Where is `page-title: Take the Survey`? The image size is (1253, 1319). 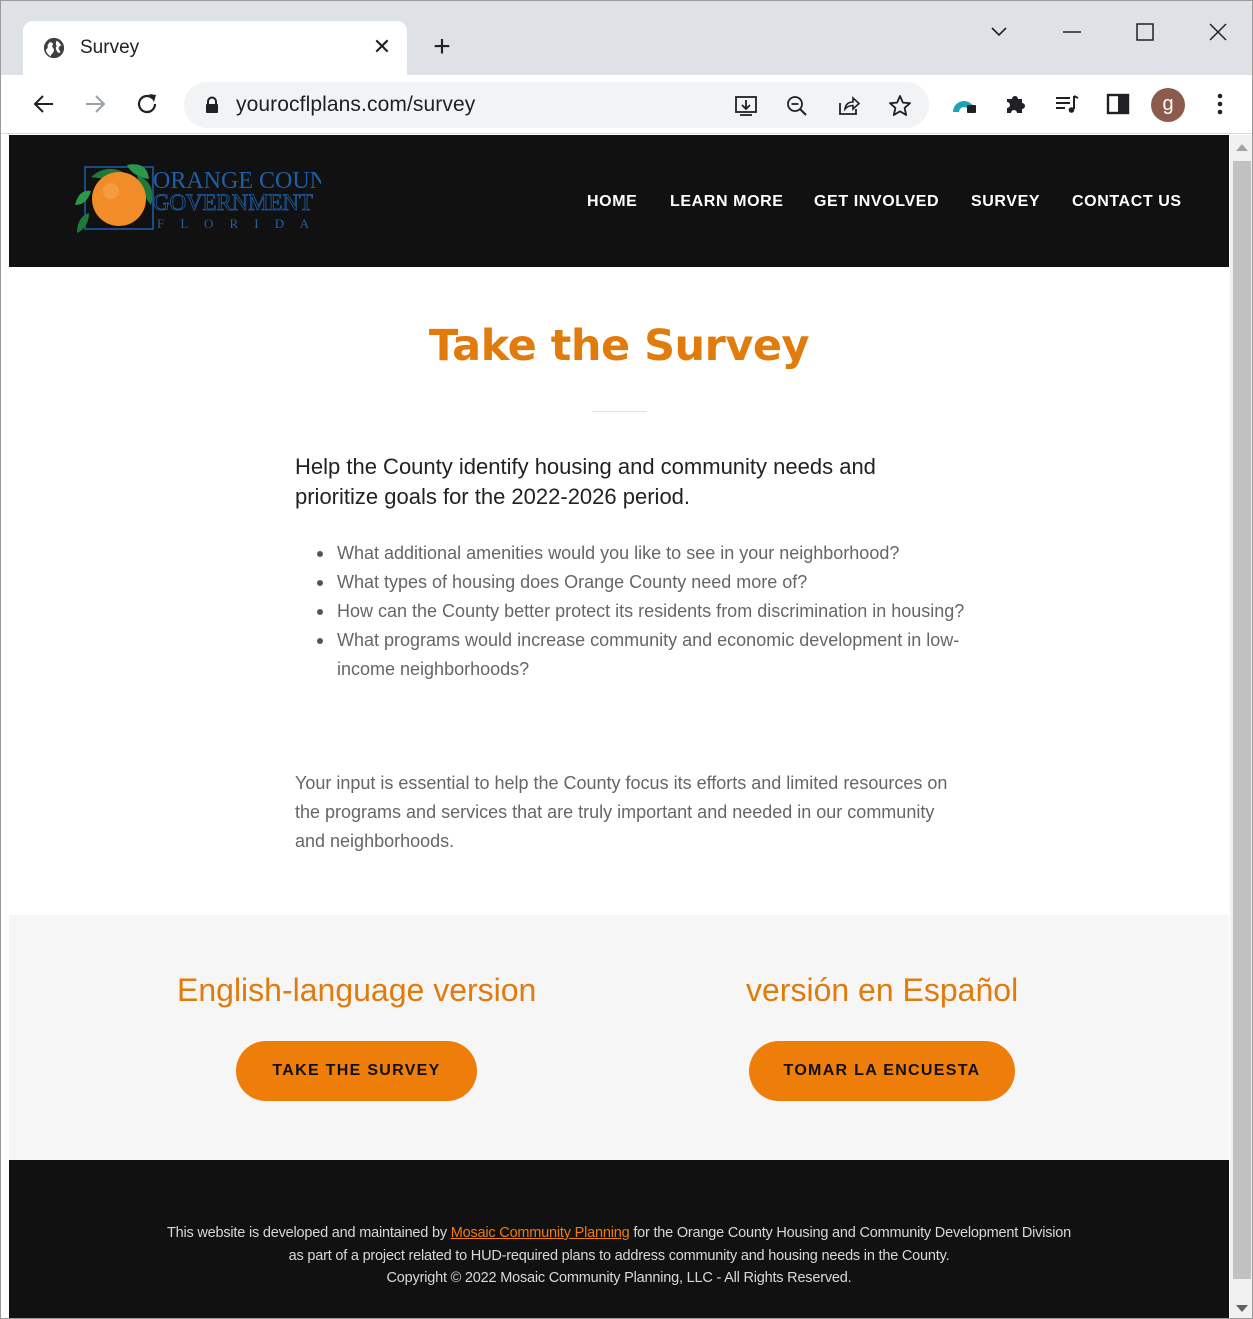 page-title: Take the Survey is located at coordinates (619, 346).